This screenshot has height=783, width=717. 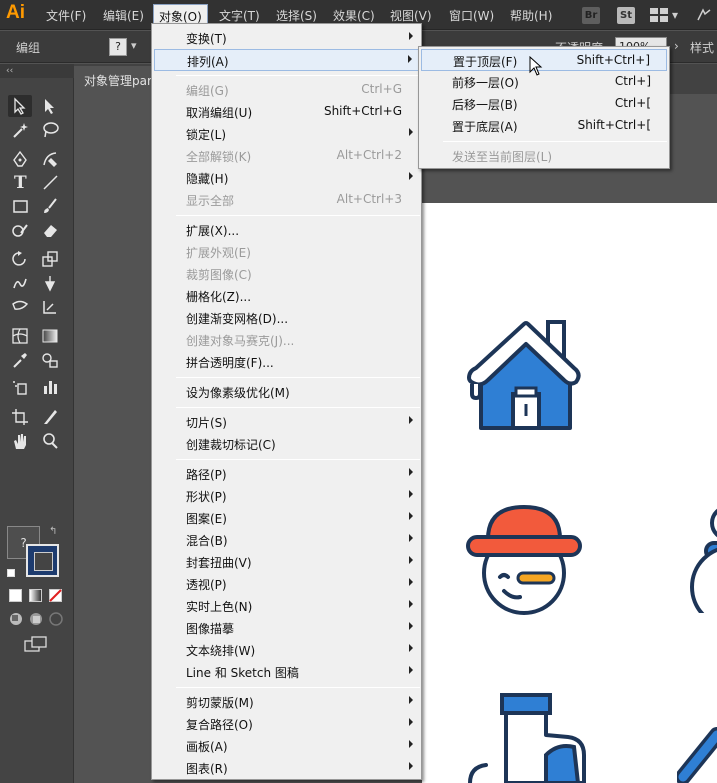 I want to click on menu-compound-path: 复合路径(O), so click(x=286, y=724).